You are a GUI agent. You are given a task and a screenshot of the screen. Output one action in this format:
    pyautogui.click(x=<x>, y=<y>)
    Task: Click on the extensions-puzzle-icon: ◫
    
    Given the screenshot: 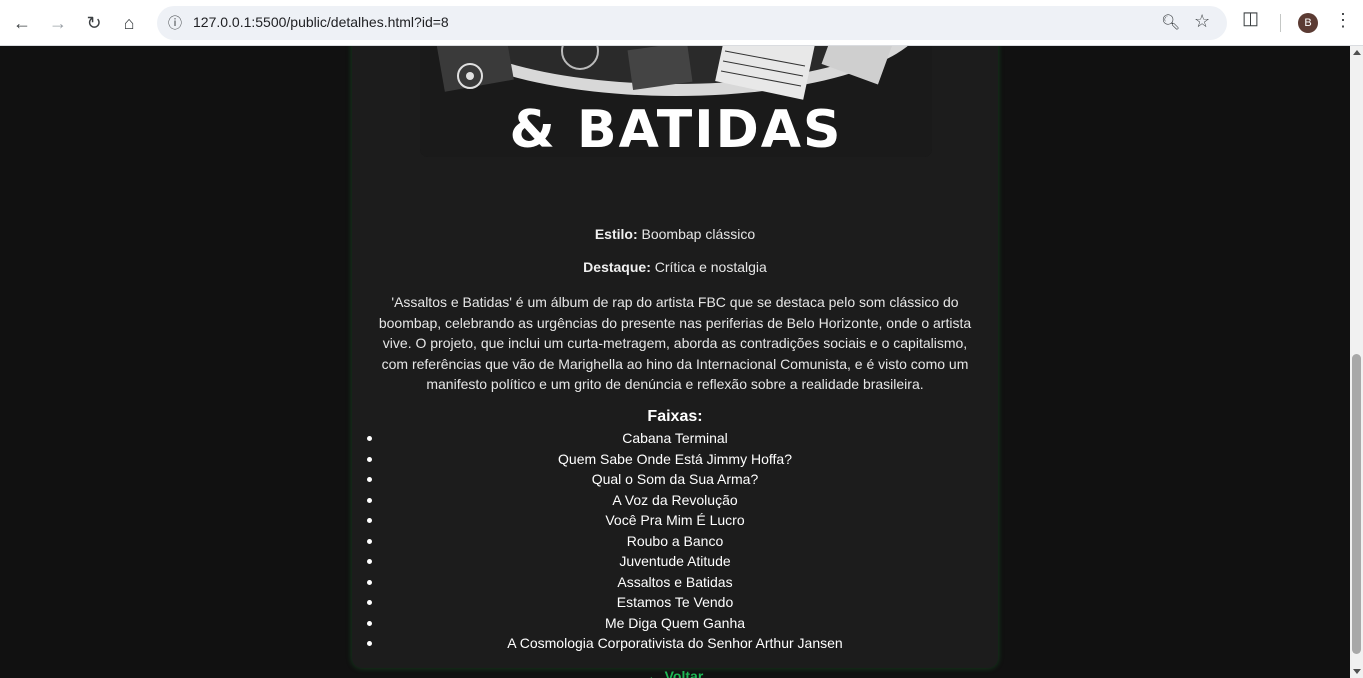 What is the action you would take?
    pyautogui.click(x=1250, y=18)
    